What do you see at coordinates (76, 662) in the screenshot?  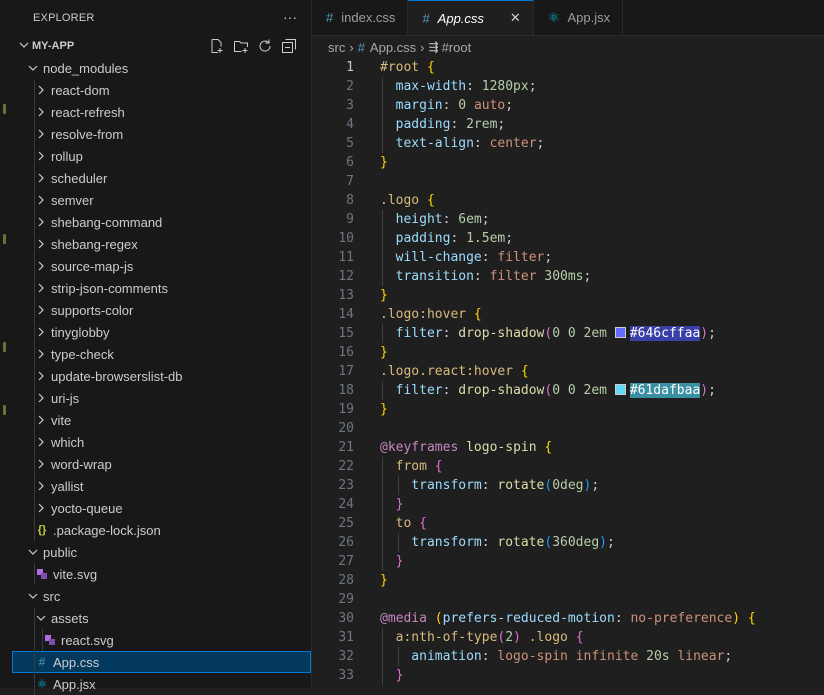 I see `tree-item-label: App.css` at bounding box center [76, 662].